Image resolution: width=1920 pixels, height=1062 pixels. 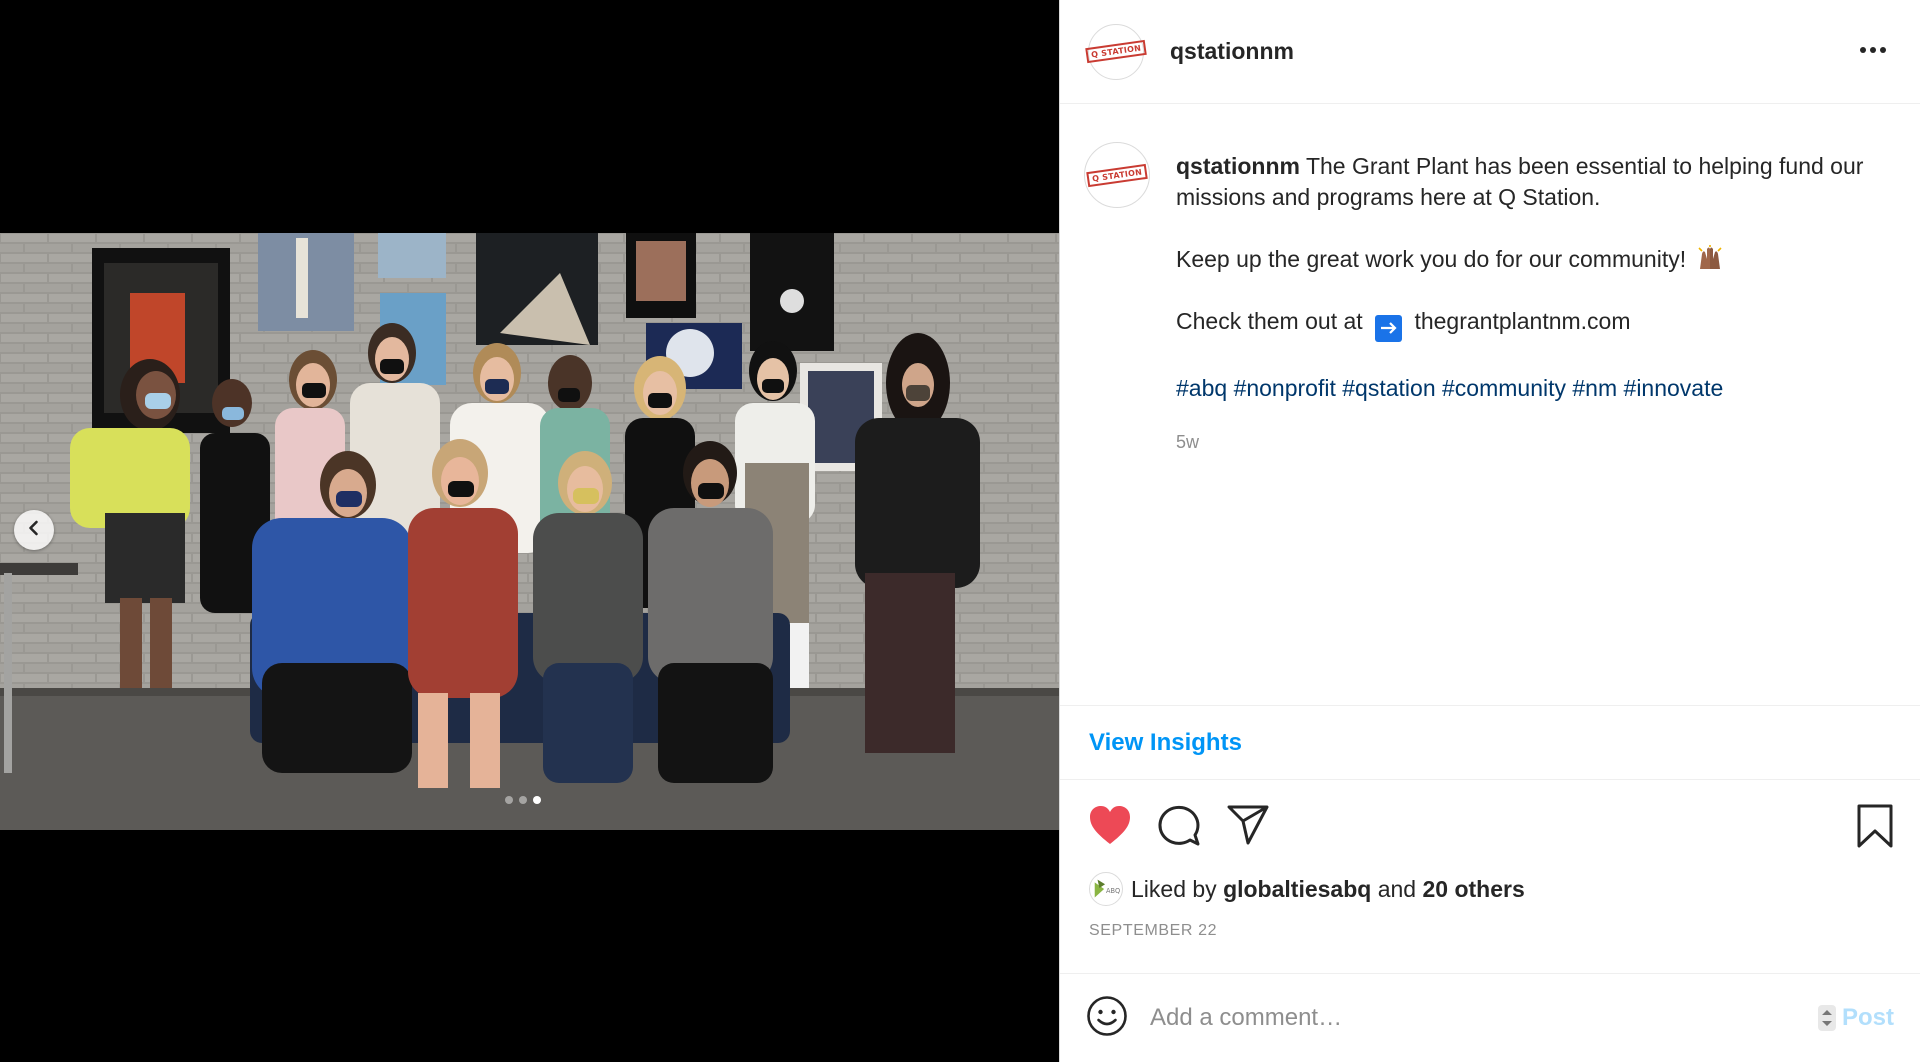 I want to click on raised-hands-icon, so click(x=1710, y=258).